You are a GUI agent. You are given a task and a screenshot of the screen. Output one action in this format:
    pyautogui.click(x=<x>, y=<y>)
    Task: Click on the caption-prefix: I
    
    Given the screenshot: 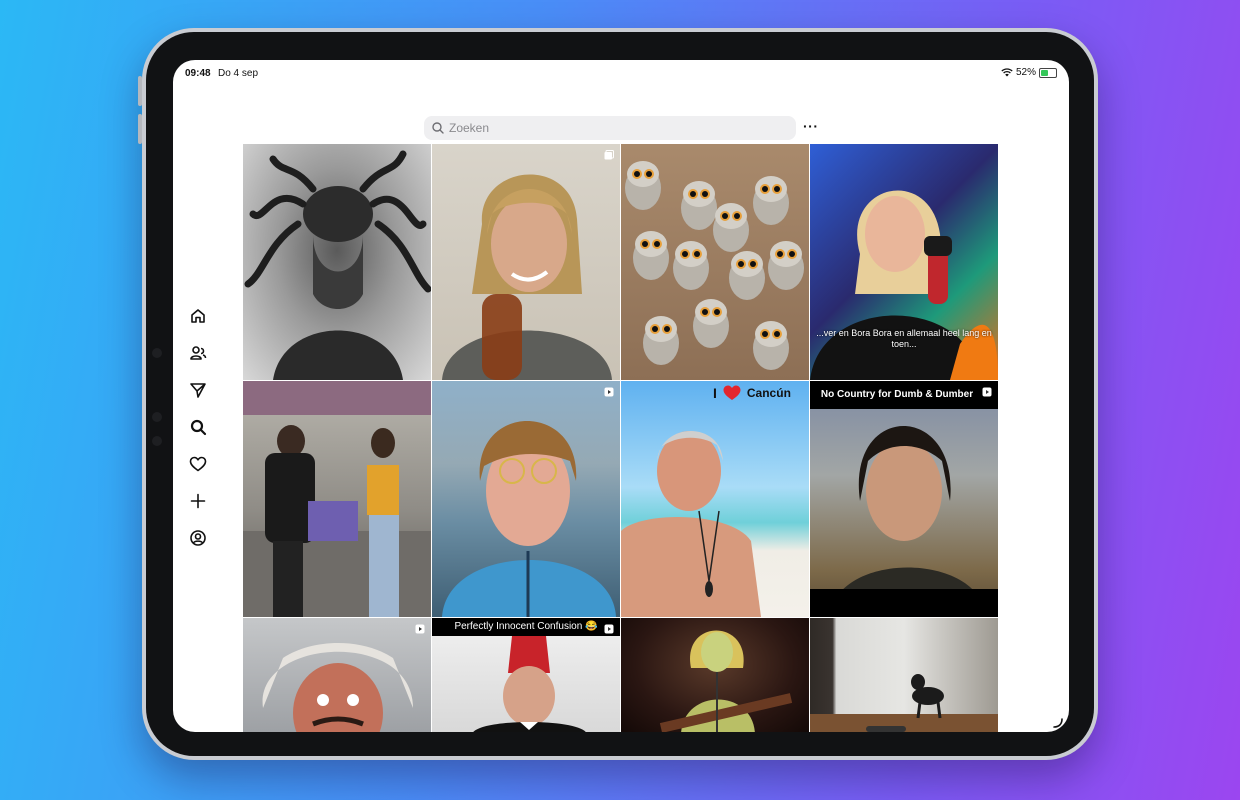 What is the action you would take?
    pyautogui.click(x=715, y=393)
    